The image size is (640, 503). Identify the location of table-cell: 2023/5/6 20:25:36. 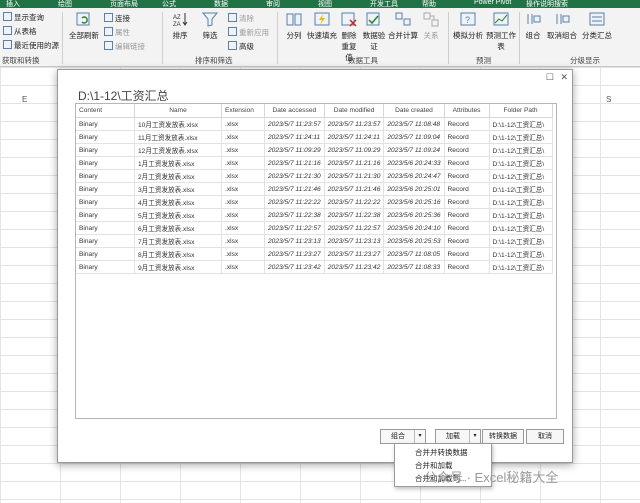
(414, 215).